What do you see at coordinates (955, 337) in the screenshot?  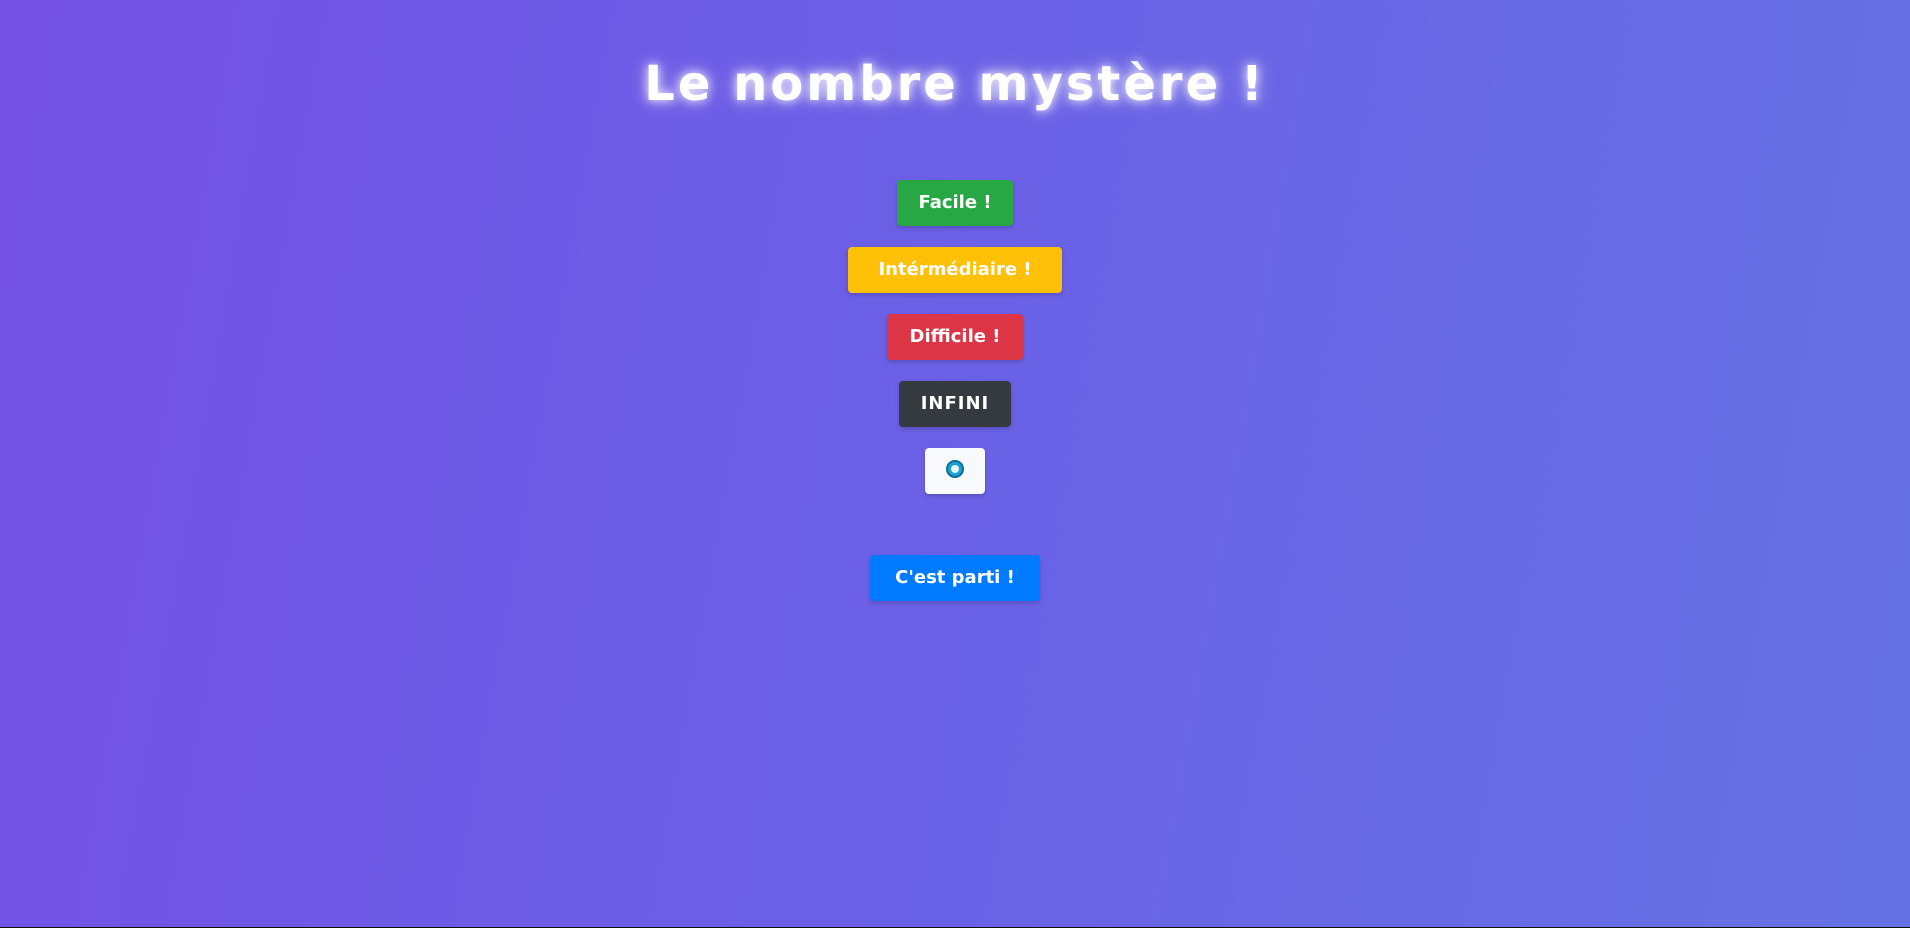 I see `hard-button: Difficile !` at bounding box center [955, 337].